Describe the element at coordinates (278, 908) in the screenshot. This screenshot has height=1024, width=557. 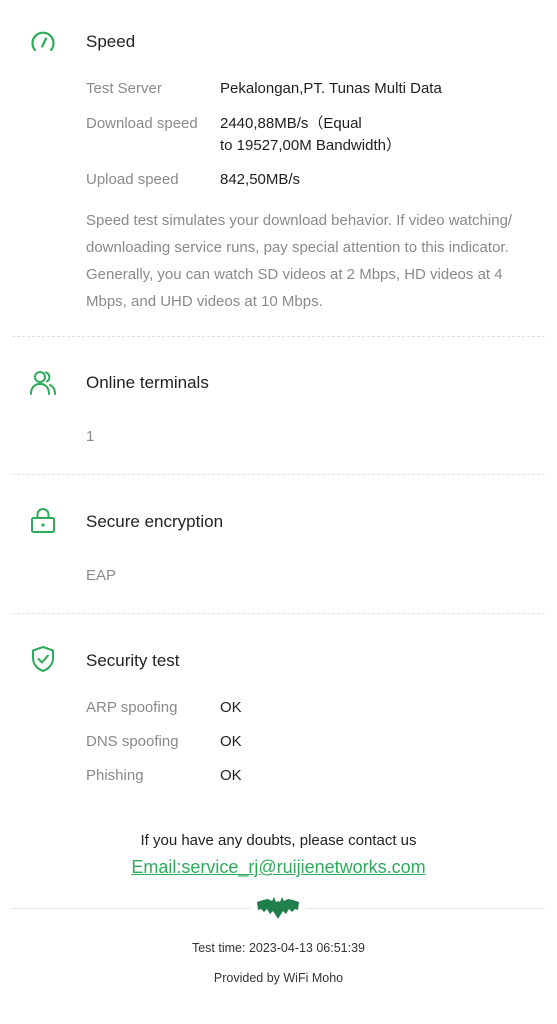
I see `bat-logo-icon` at that location.